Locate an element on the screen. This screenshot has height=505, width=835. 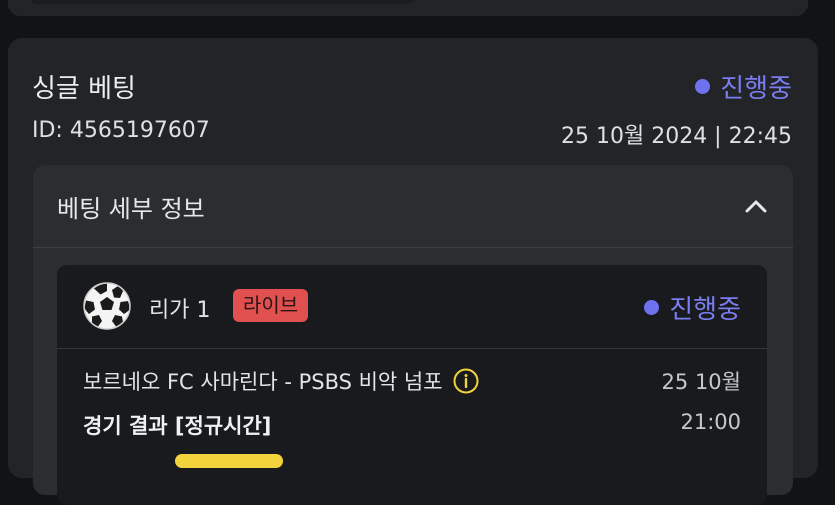
bet-details-title: 베팅 세부 정보 is located at coordinates (131, 209).